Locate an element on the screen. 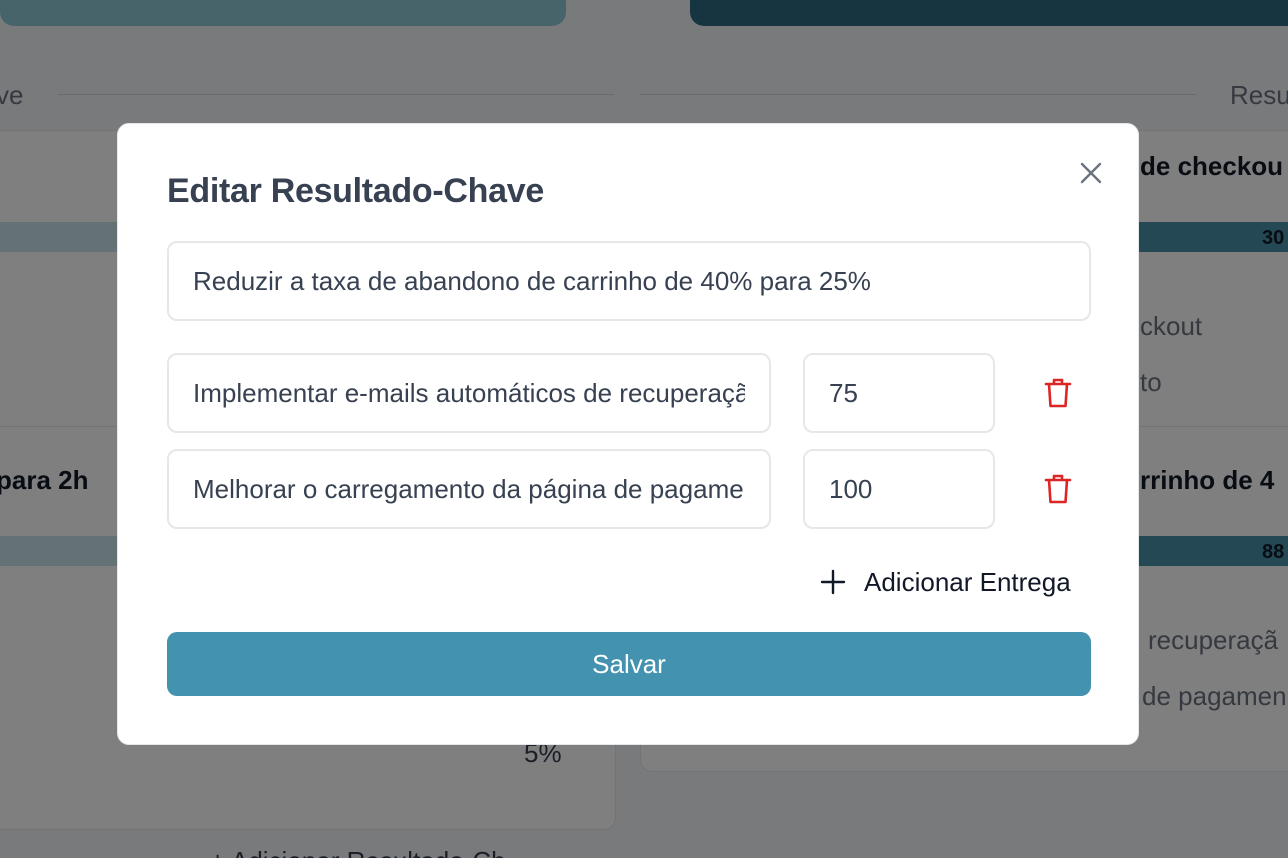  modal-title: Editar Resultado-Chave is located at coordinates (355, 191).